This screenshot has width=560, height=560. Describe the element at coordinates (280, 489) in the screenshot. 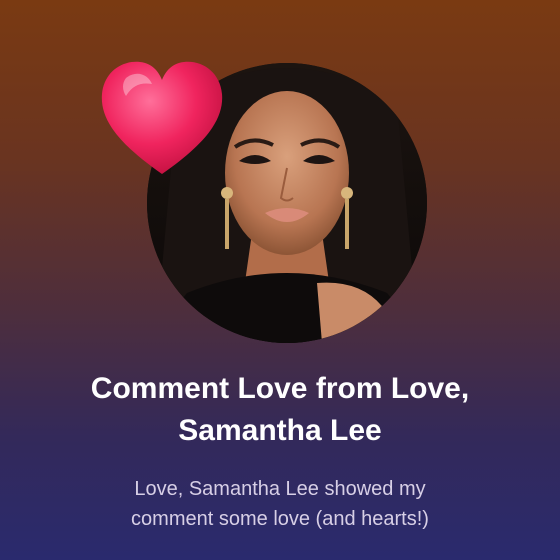

I see `notification-message-line1: Love, Samantha Lee showed my` at that location.